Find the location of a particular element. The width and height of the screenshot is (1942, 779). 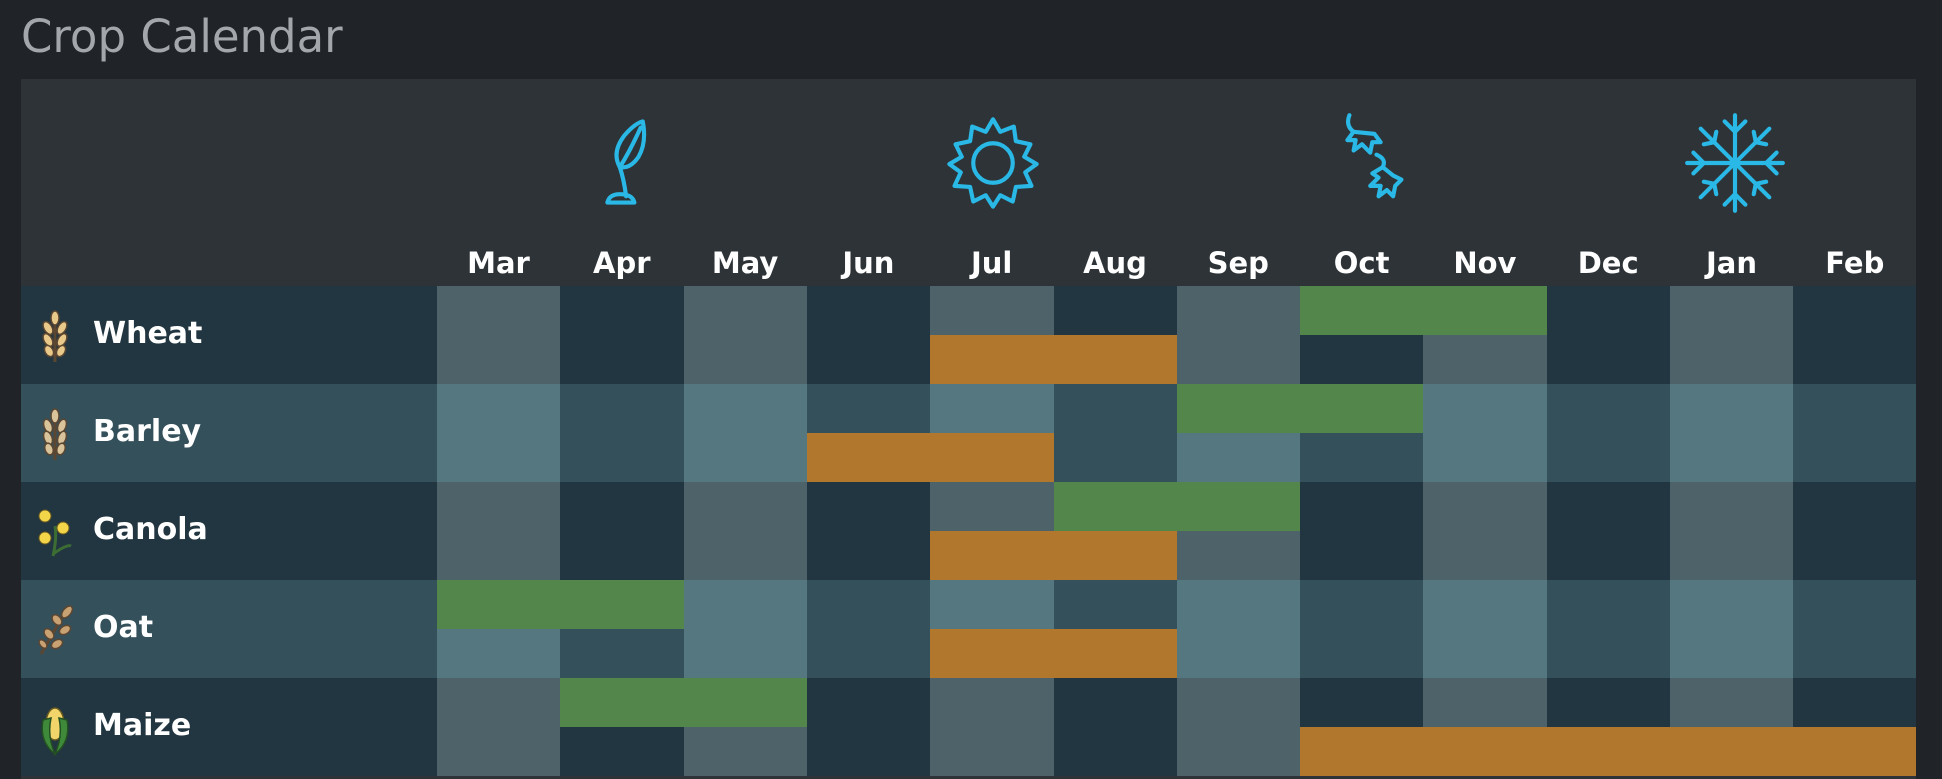

crop-label: Canola is located at coordinates (229, 531).